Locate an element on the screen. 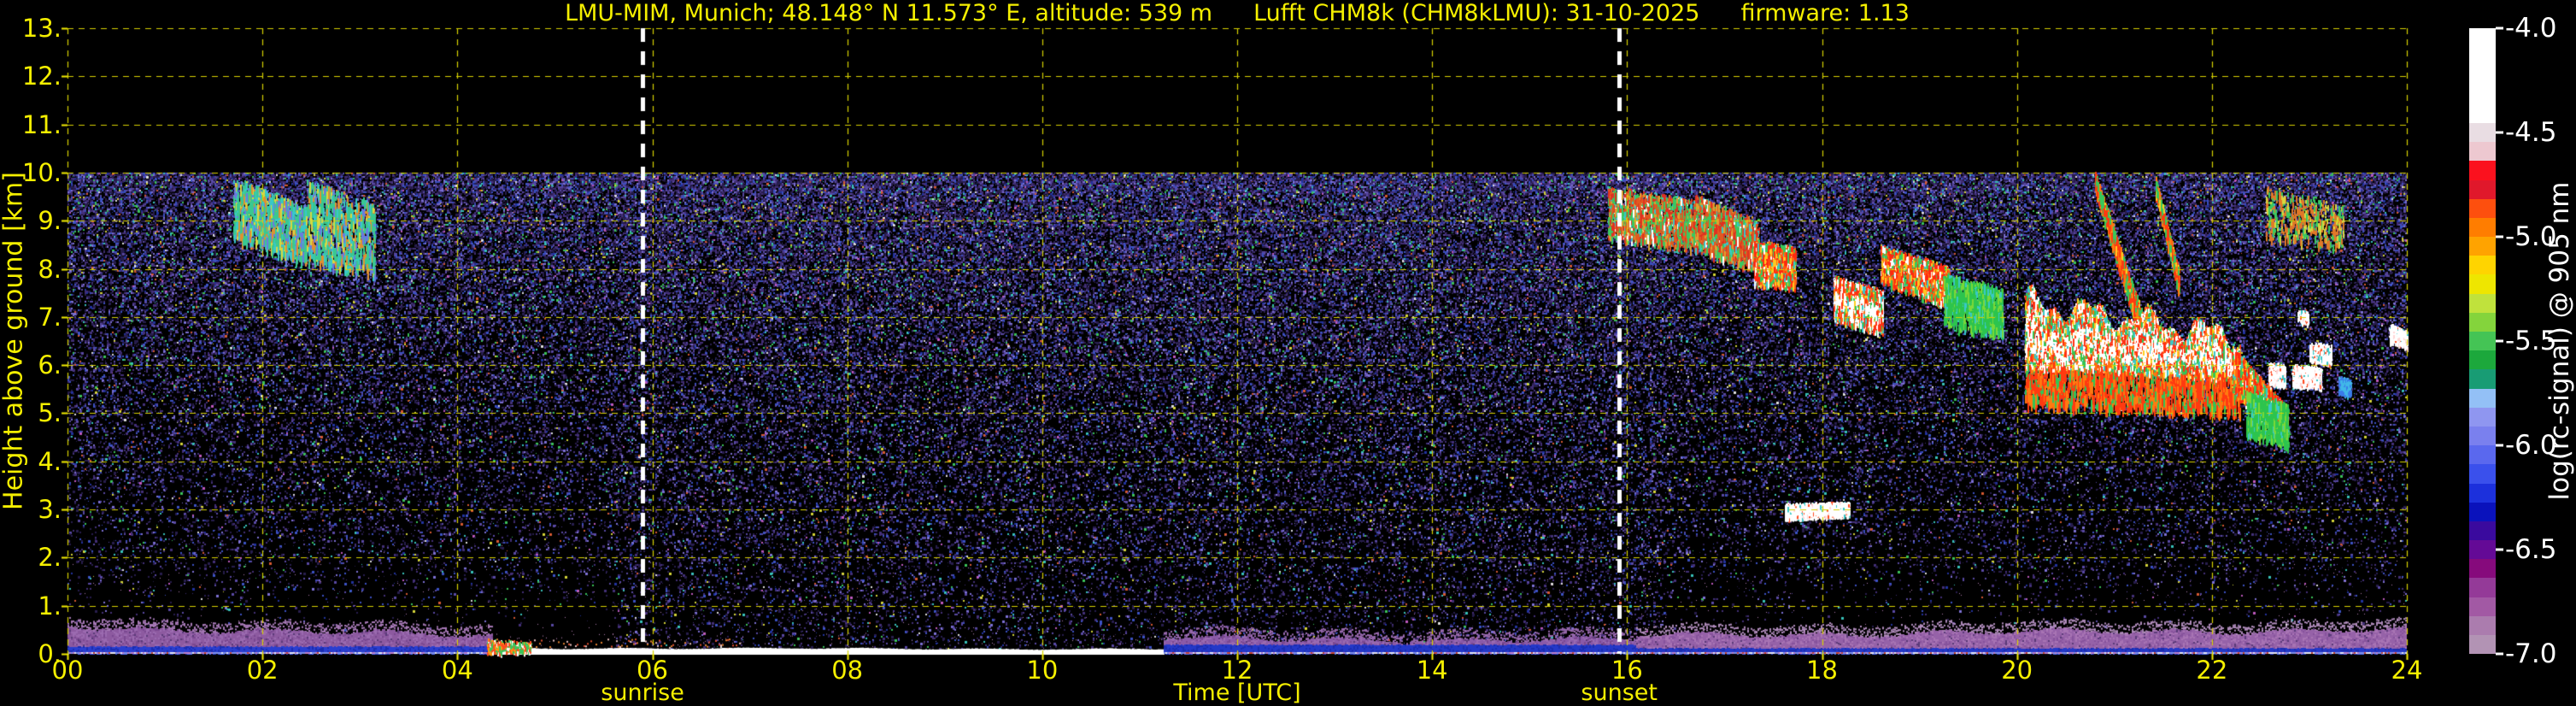 This screenshot has height=706, width=2576. y-tick-label: 12. is located at coordinates (41, 76).